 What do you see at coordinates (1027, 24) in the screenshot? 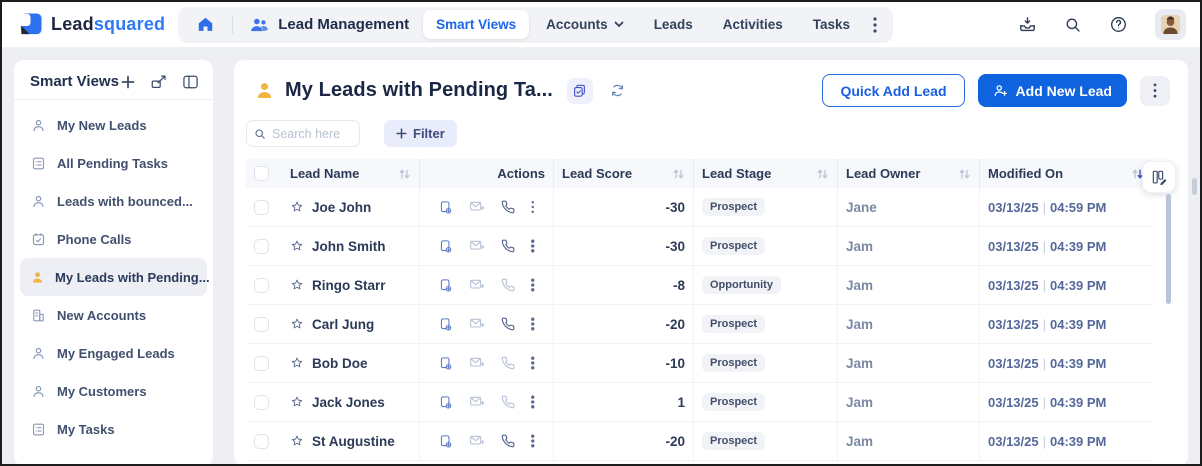
I see `inbox-import-icon` at bounding box center [1027, 24].